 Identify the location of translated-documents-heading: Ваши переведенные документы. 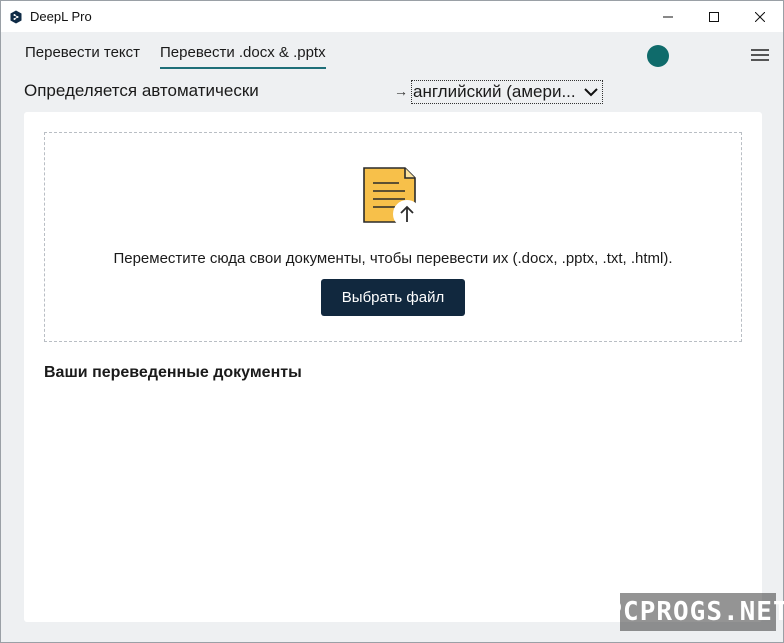
(173, 372).